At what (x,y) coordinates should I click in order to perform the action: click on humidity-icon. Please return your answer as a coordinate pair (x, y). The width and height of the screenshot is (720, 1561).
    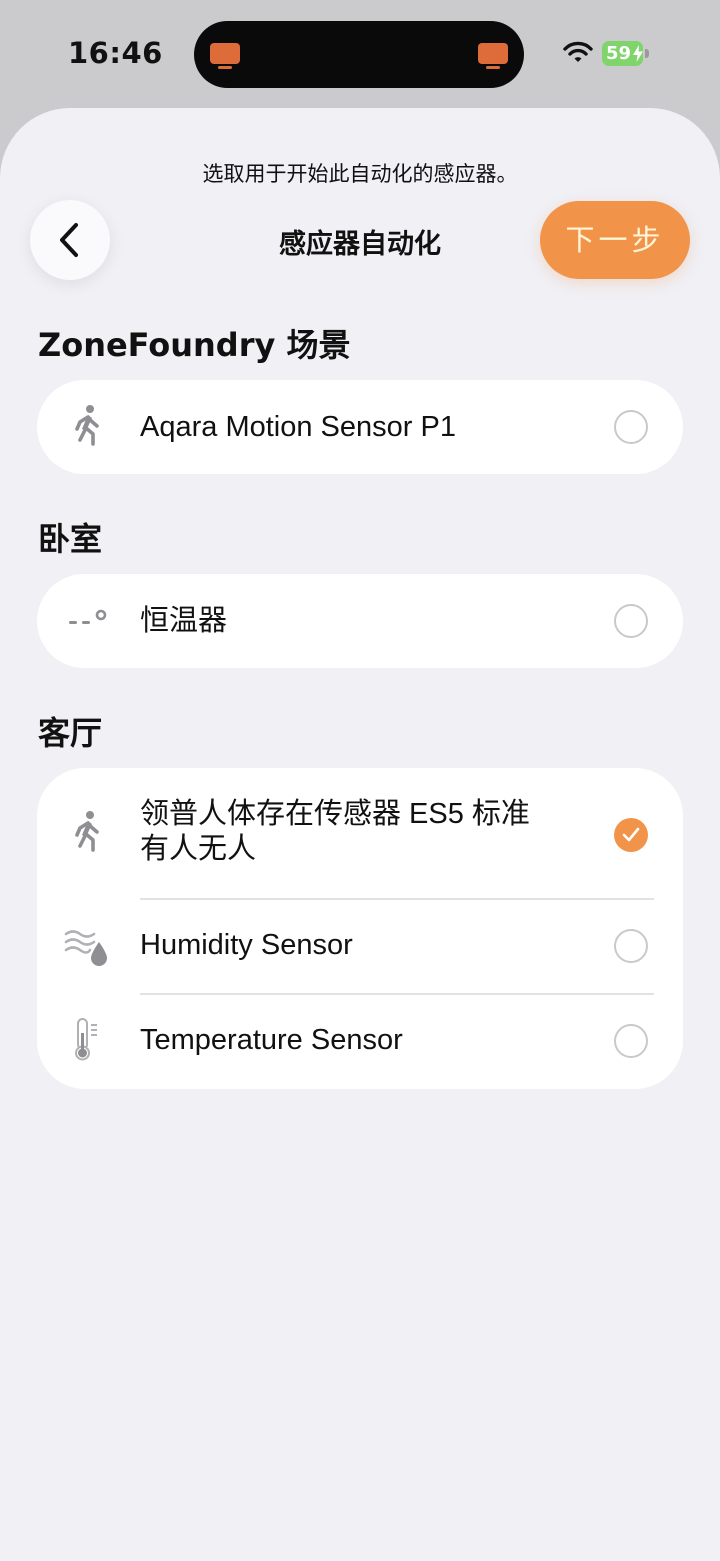
    Looking at the image, I should click on (85, 948).